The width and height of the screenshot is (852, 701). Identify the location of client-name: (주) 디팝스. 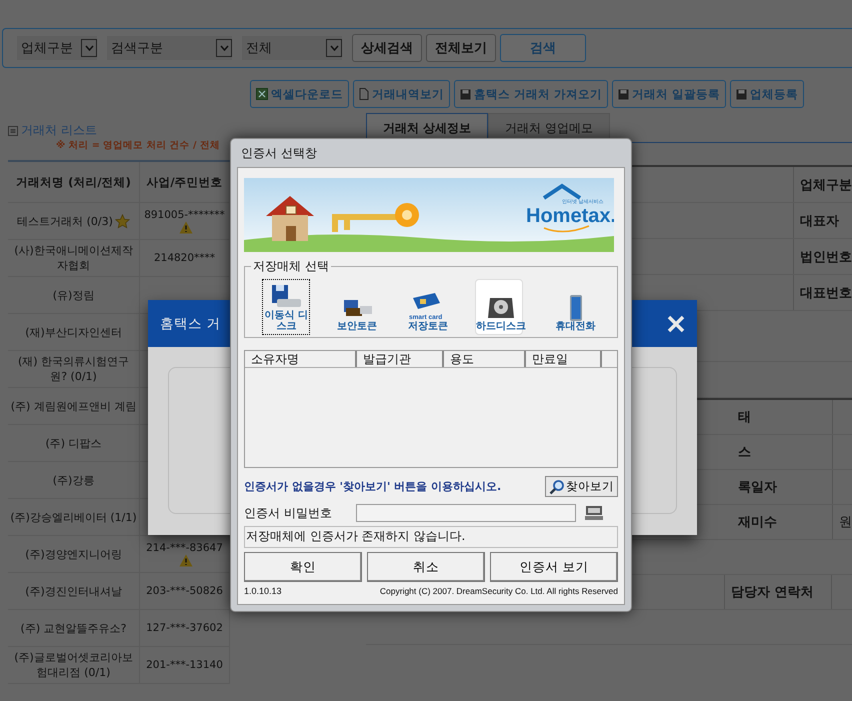
(73, 443).